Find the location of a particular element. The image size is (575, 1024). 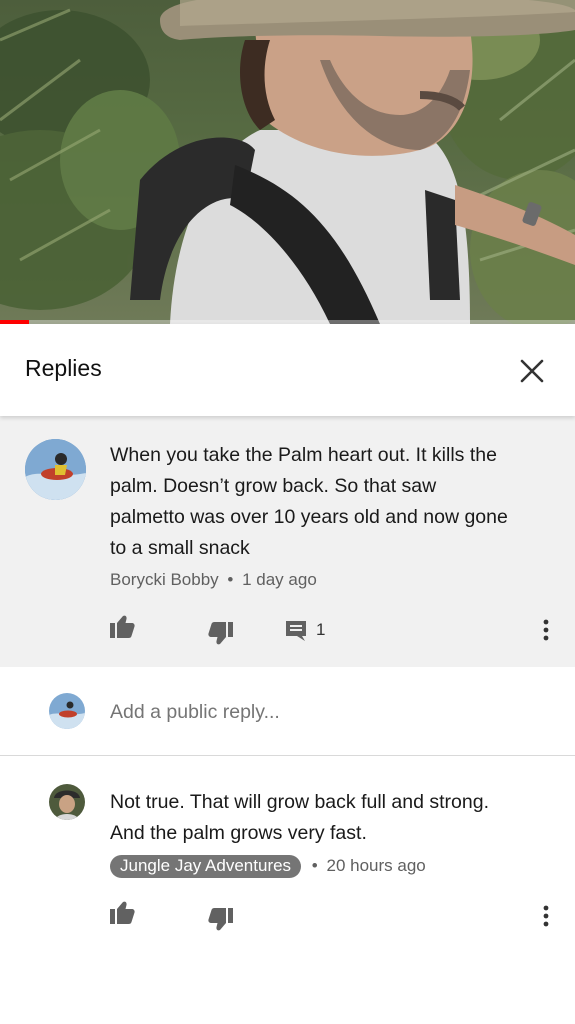

add-reply-input is located at coordinates (310, 712).